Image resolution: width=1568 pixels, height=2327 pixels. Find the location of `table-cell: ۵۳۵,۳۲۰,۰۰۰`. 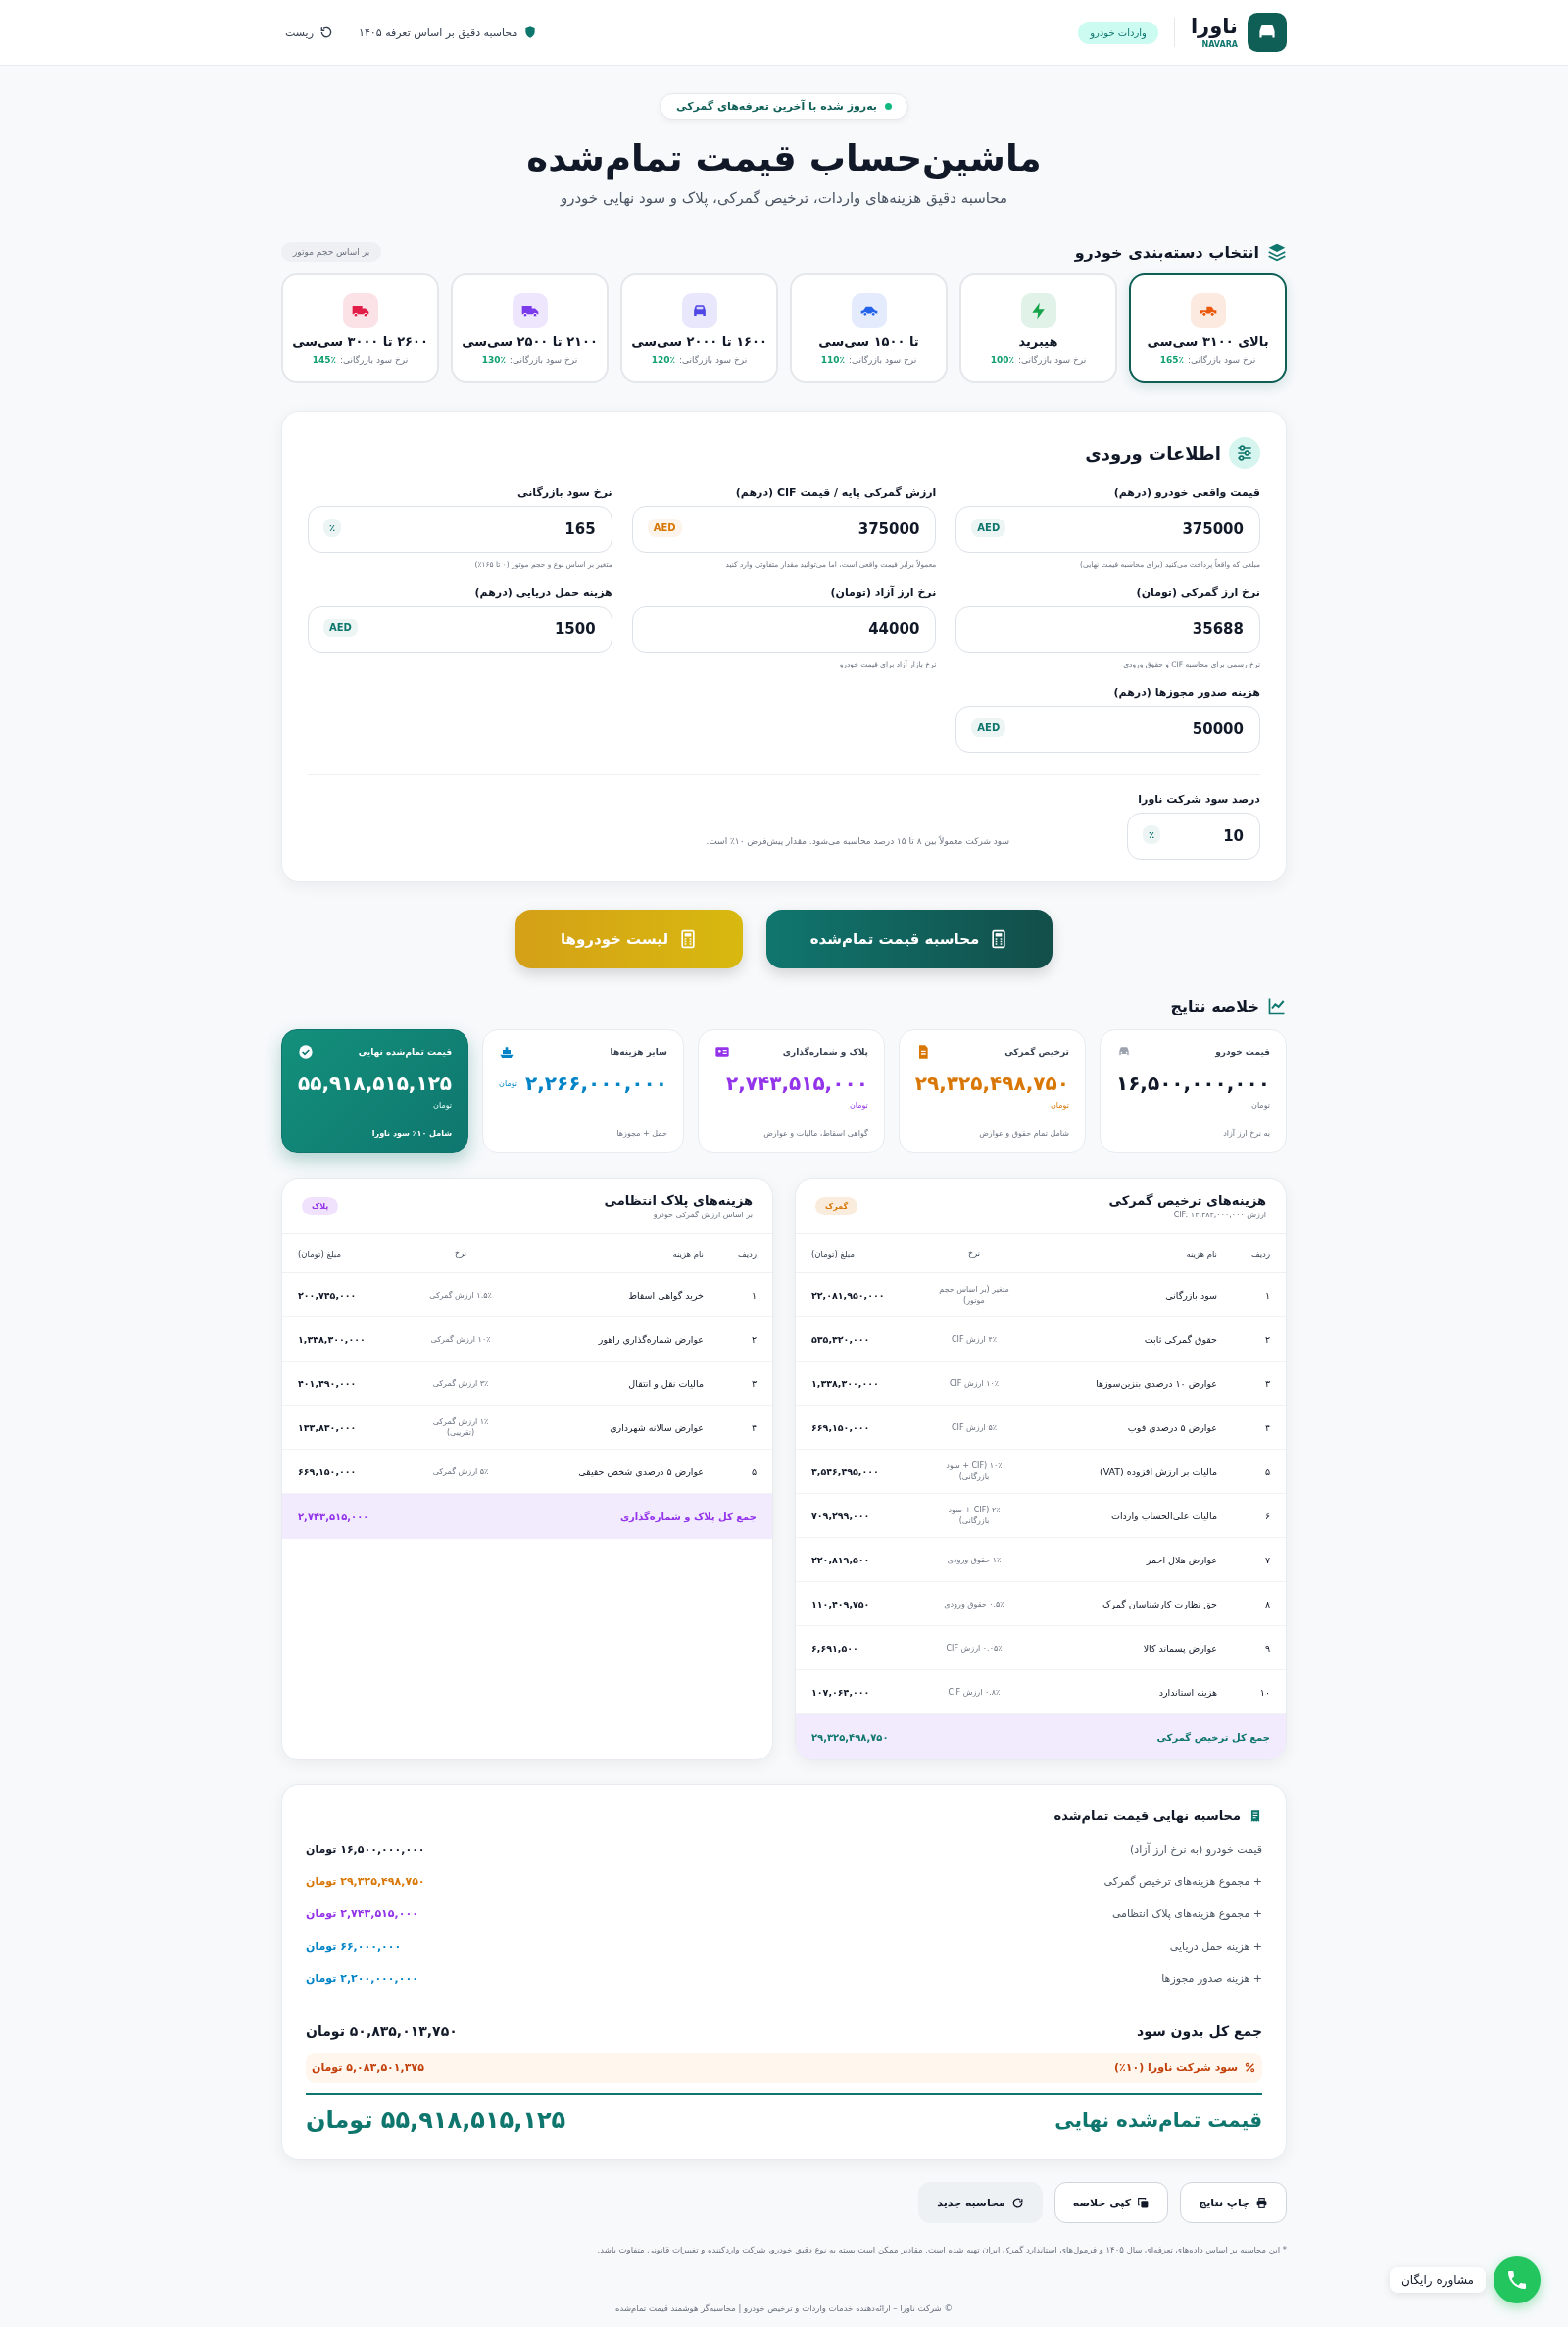

table-cell: ۵۳۵,۳۲۰,۰۰۰ is located at coordinates (862, 1339).